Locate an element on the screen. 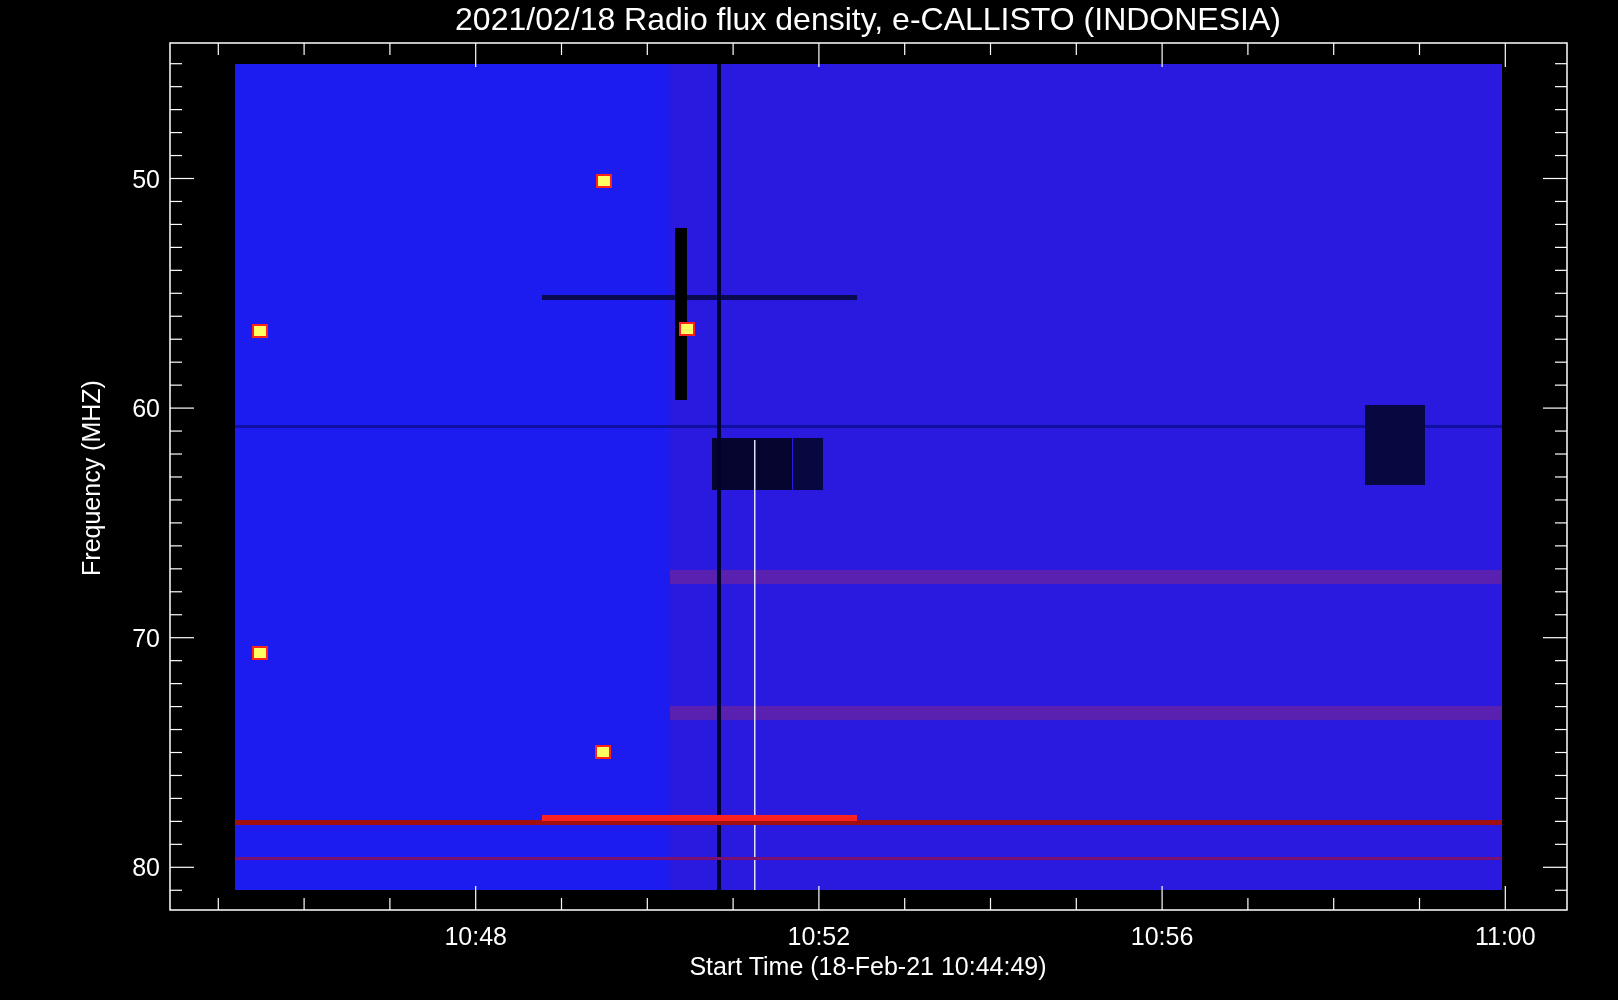  x-tick-label: 10:56 is located at coordinates (1162, 936).